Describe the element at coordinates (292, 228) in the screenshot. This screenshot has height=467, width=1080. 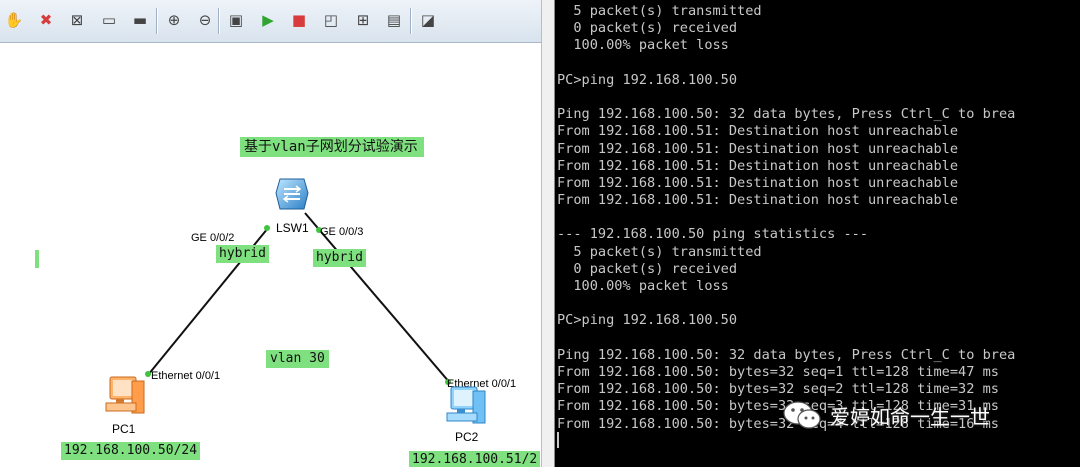
I see `switch-name: LSW1` at that location.